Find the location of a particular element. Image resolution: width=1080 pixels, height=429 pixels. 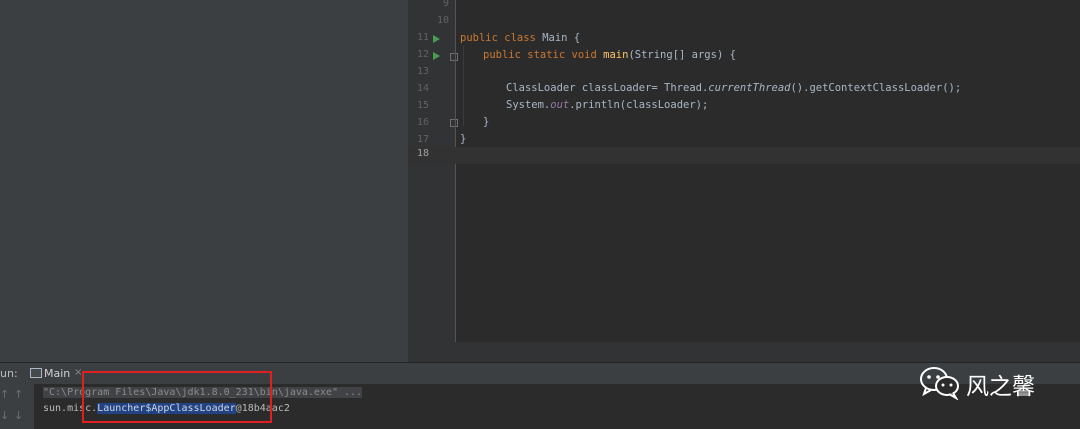

current-line-highlight: 18 is located at coordinates (744, 155).